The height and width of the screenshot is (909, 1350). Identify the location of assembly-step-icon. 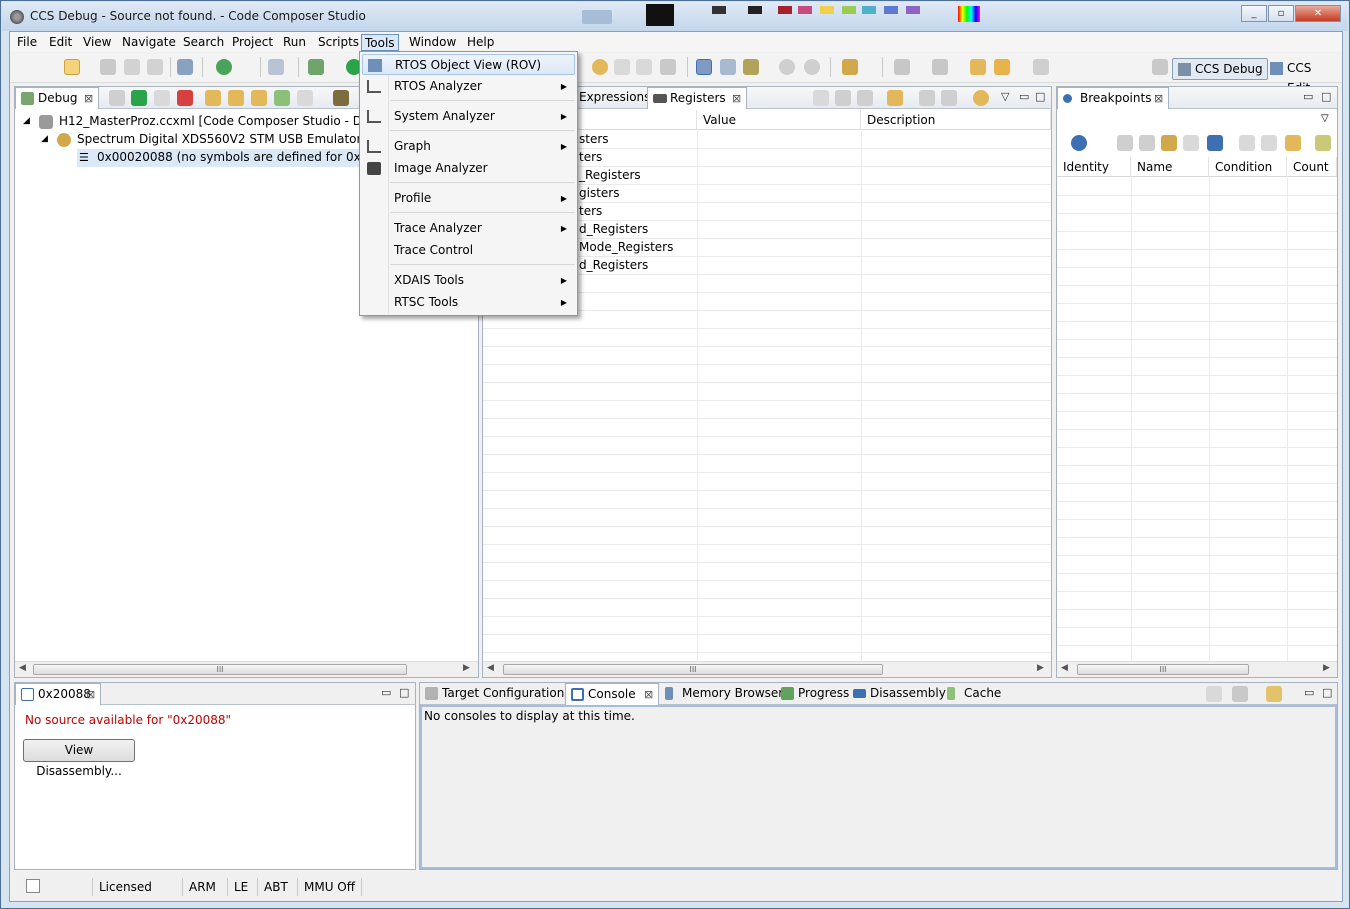
(282, 98).